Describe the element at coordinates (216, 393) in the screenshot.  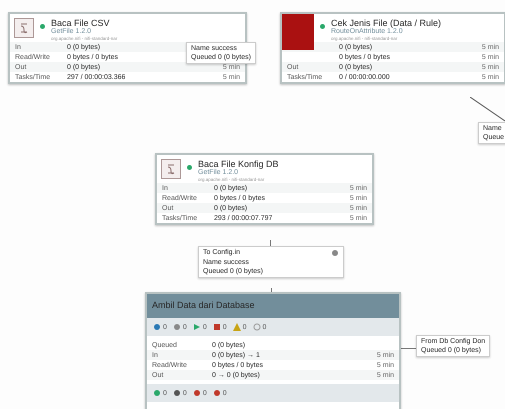
I see `error-icon` at that location.